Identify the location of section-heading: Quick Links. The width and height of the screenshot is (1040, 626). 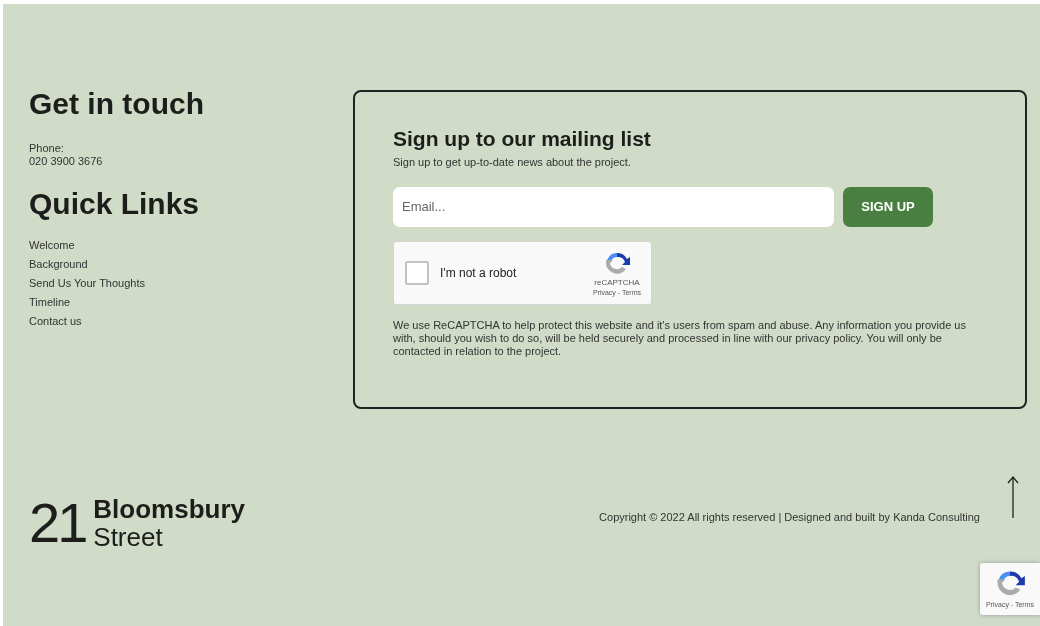
(115, 204).